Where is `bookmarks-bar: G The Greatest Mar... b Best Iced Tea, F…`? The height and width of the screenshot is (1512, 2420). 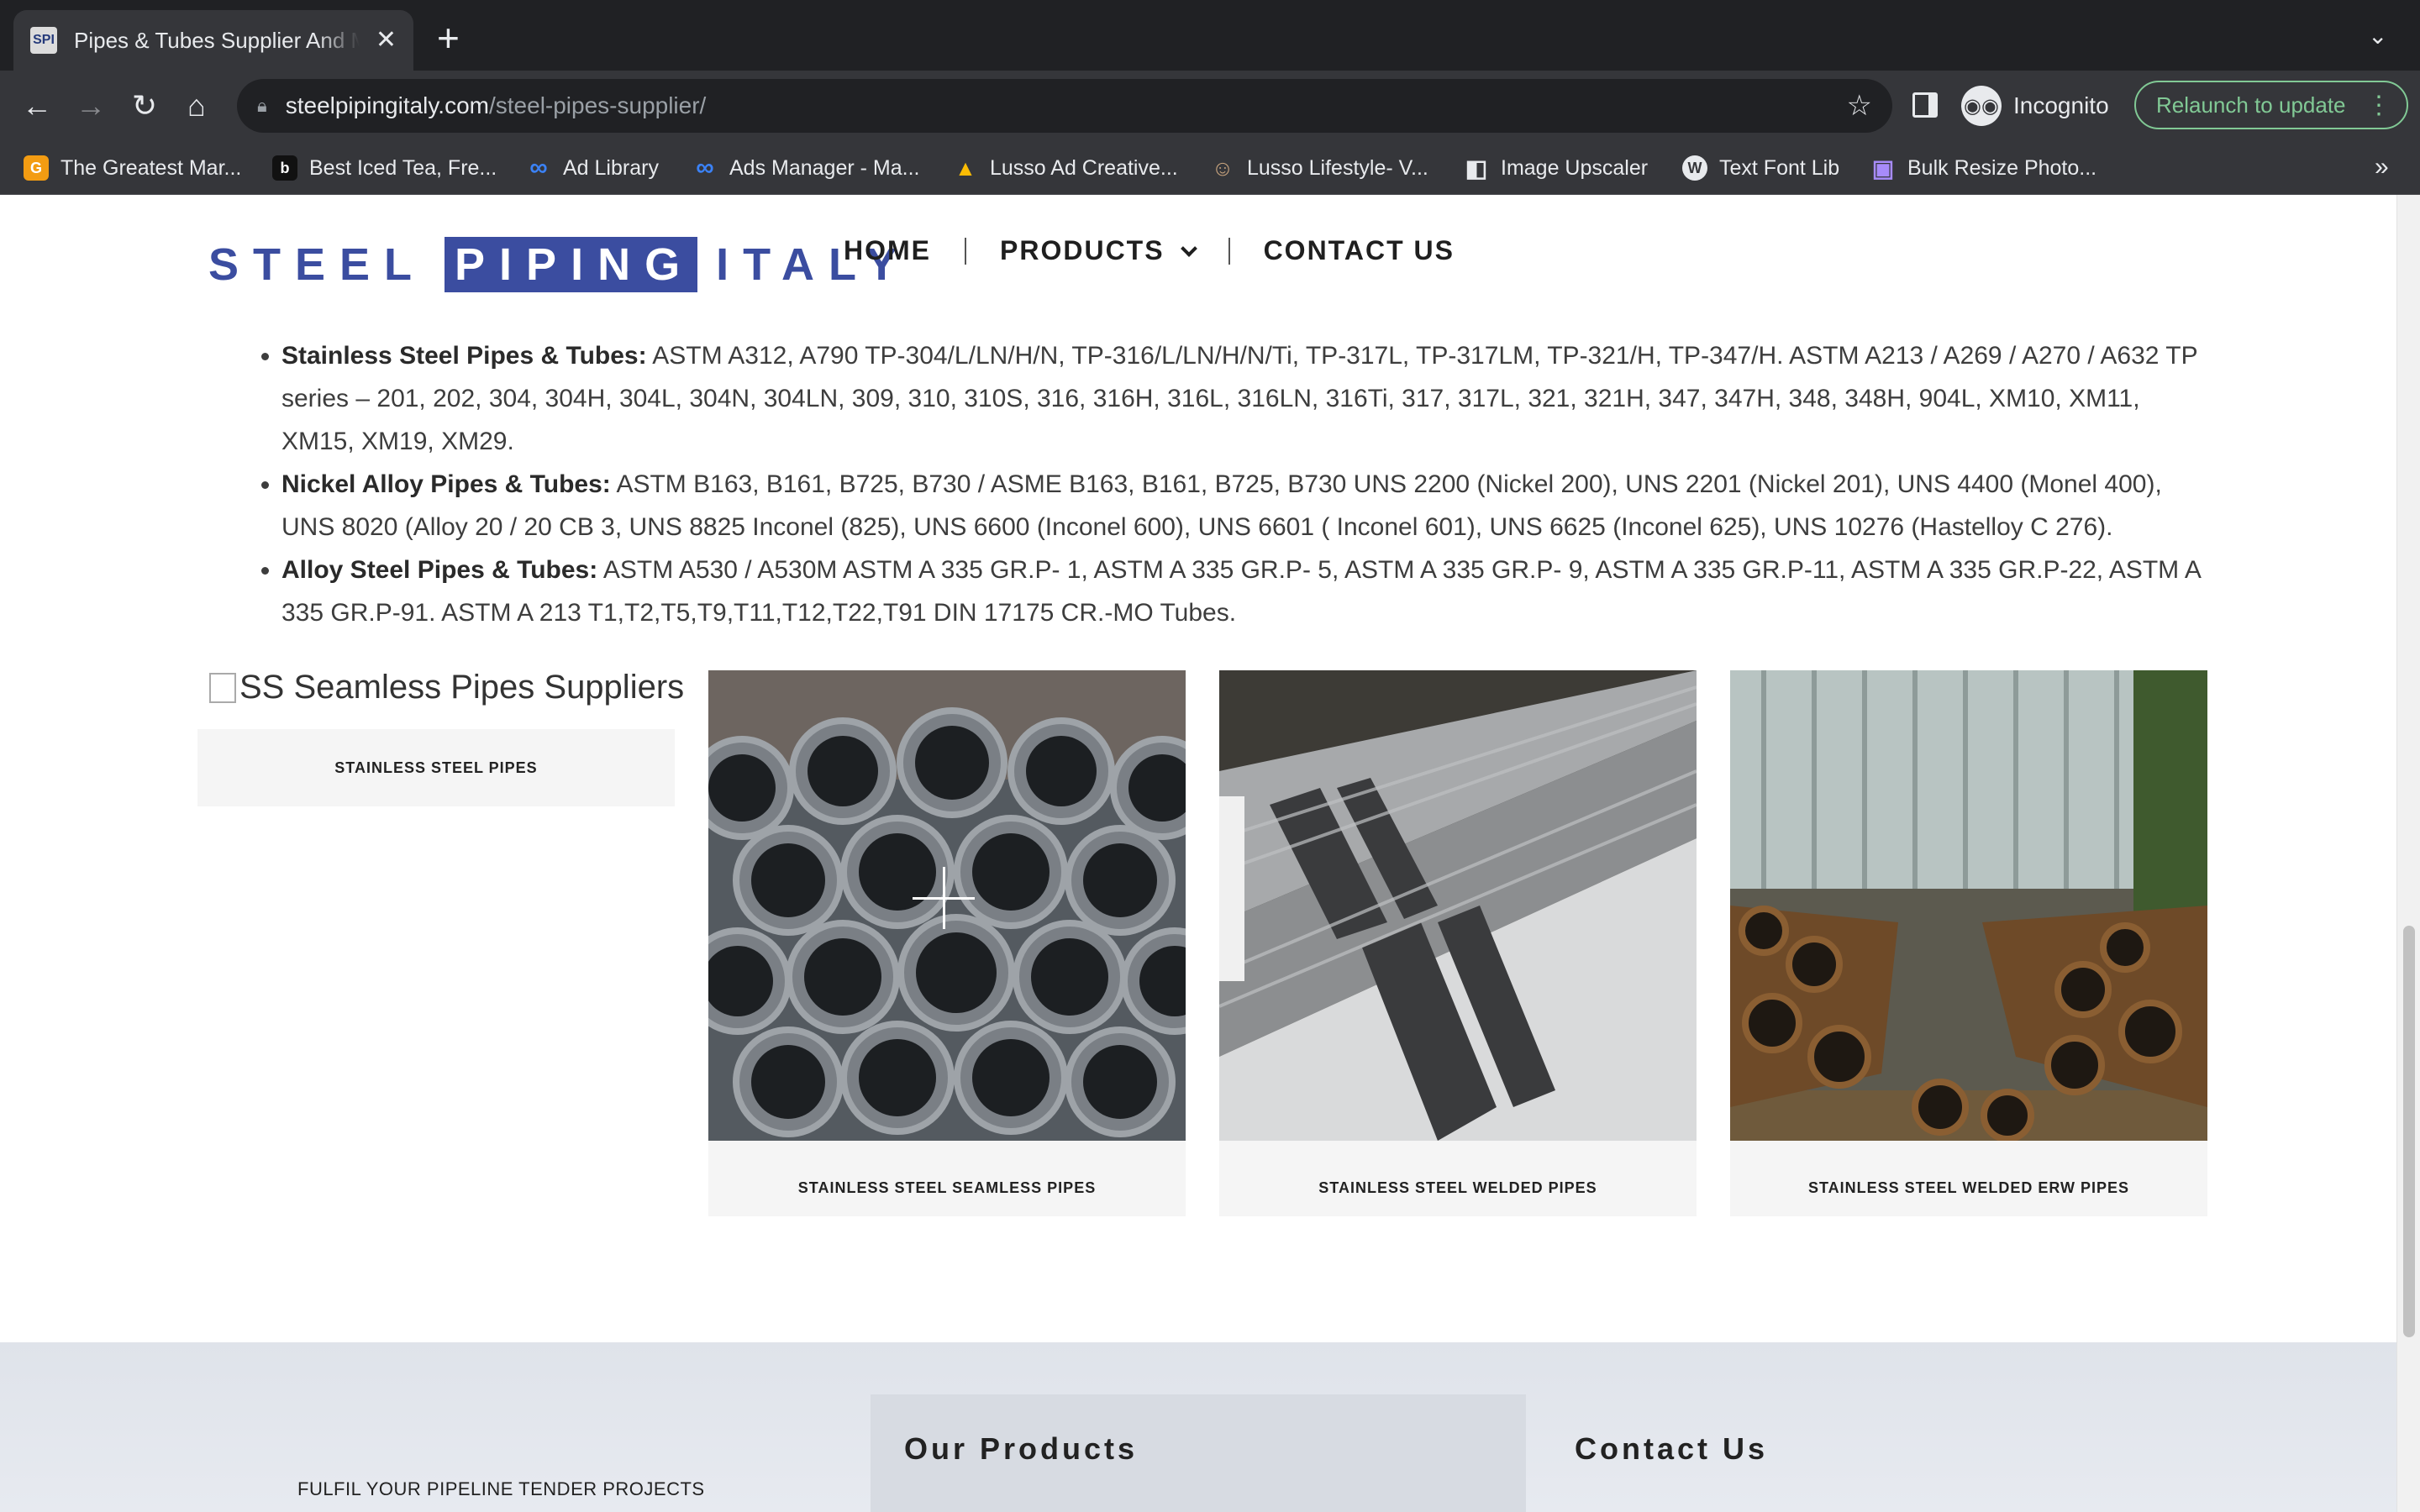
bookmarks-bar: G The Greatest Mar... b Best Iced Tea, F… is located at coordinates (1210, 168).